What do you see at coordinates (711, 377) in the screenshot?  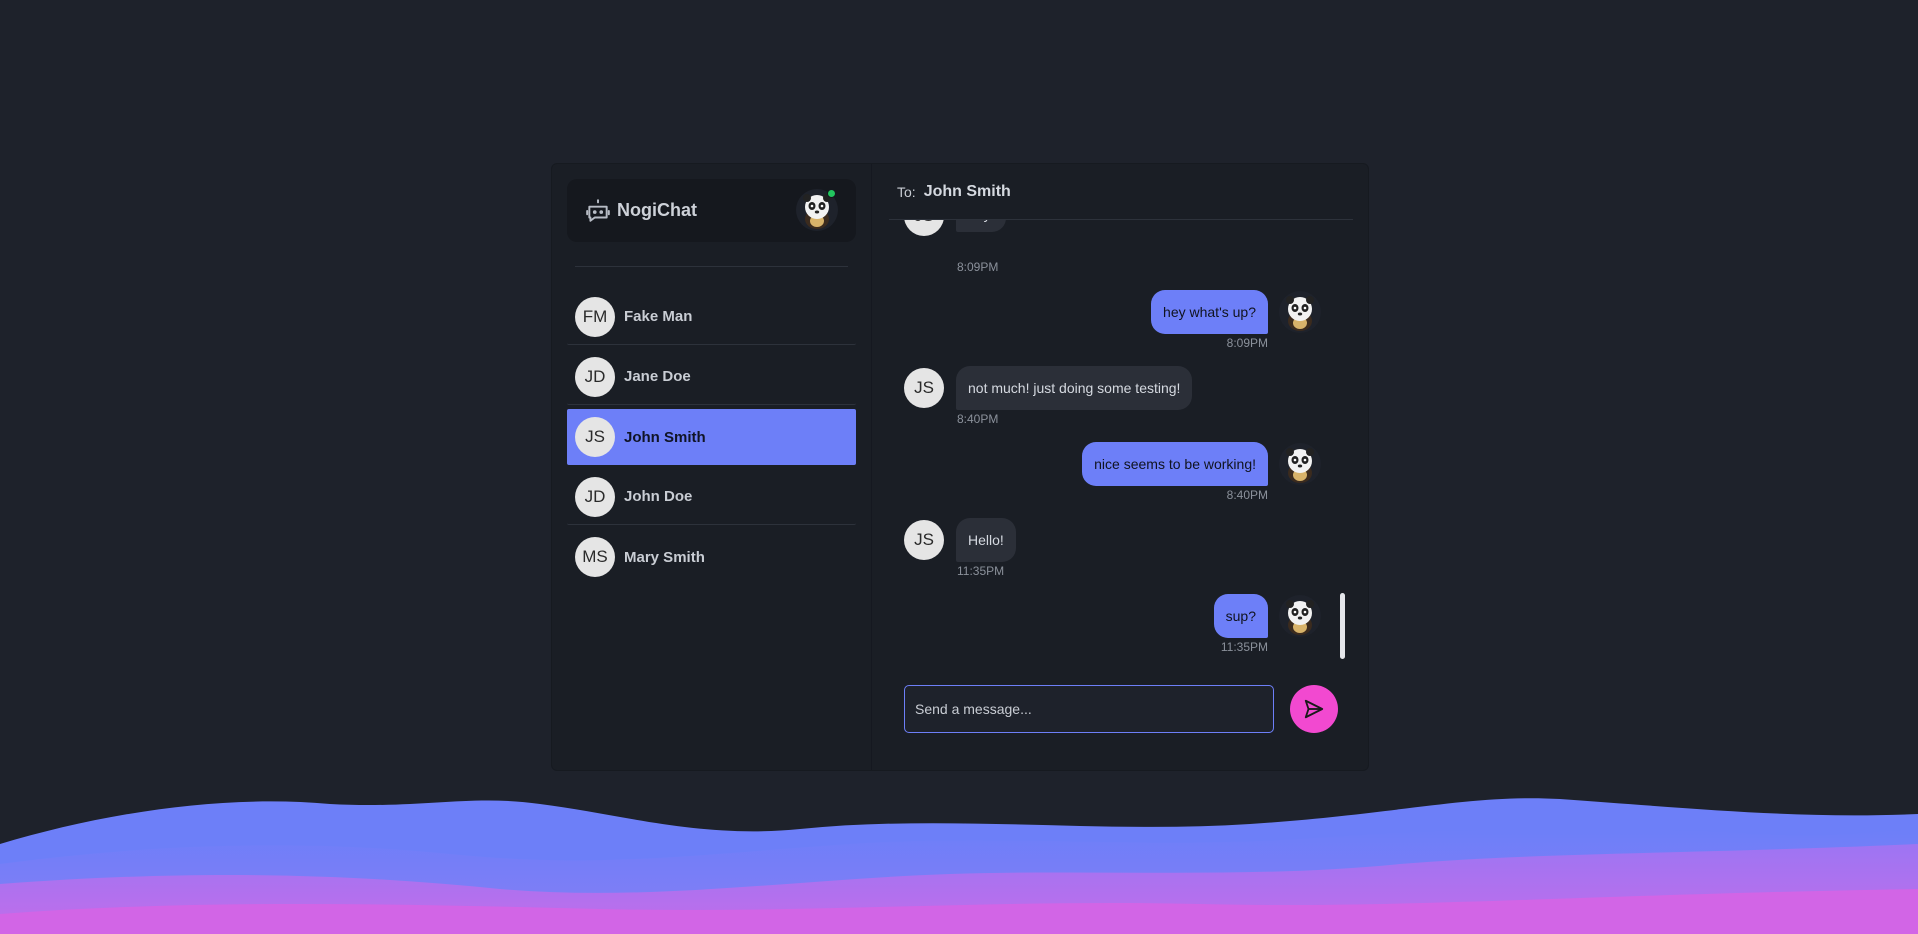 I see `contact-item: JD Jane Doe` at bounding box center [711, 377].